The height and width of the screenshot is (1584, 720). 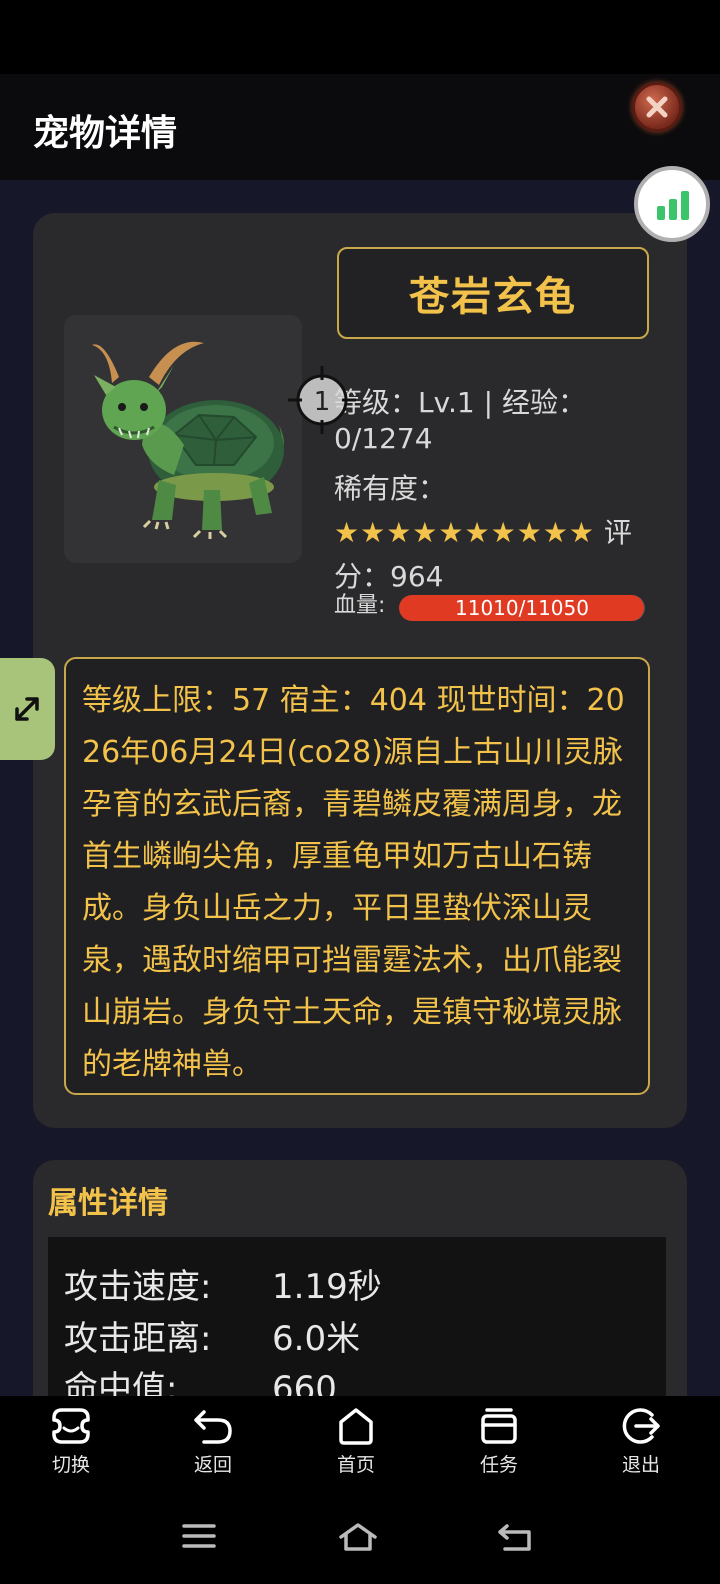 I want to click on pet-name-box: 苍岩玄龟, so click(x=493, y=293).